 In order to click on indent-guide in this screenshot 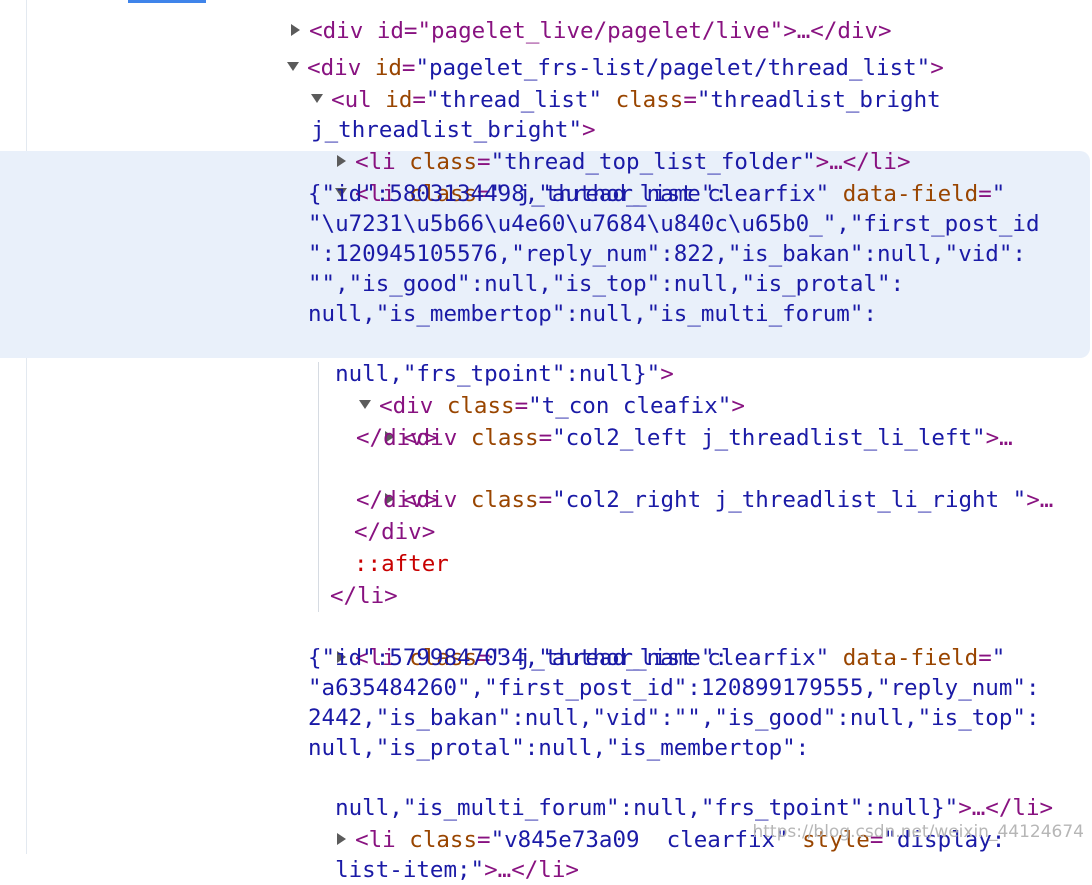, I will do `click(318, 487)`.